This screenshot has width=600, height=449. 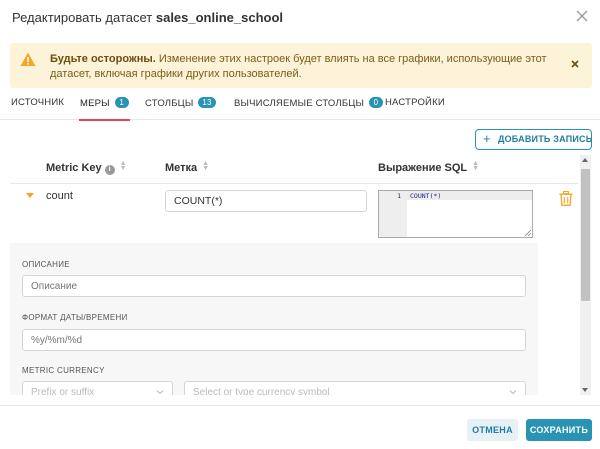 What do you see at coordinates (207, 102) in the screenshot?
I see `tab-columns-badge: 13` at bounding box center [207, 102].